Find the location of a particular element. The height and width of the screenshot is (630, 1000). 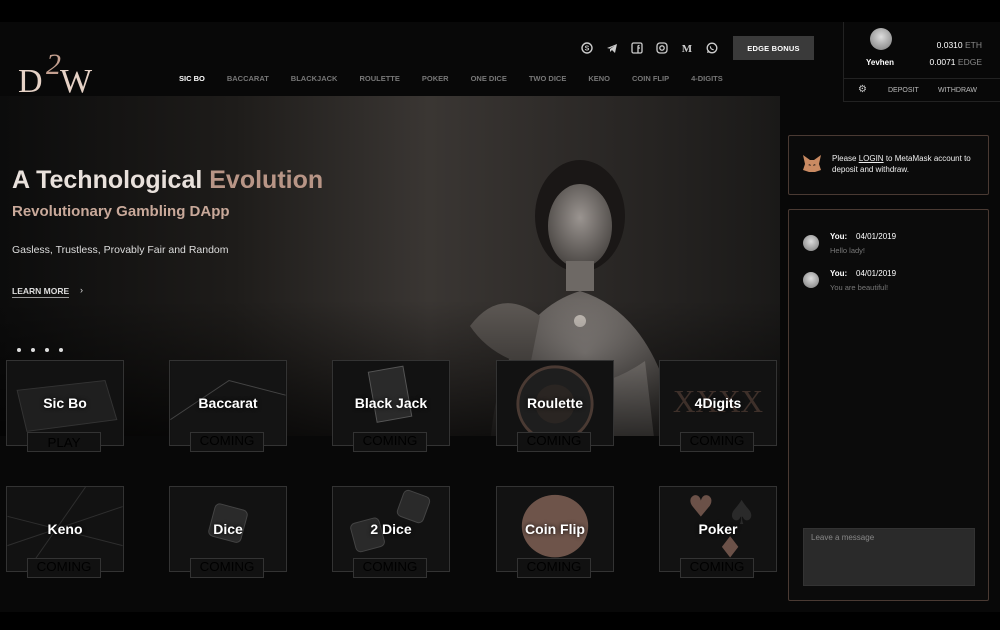

nav-baccarat: BACCARAT is located at coordinates (248, 78).